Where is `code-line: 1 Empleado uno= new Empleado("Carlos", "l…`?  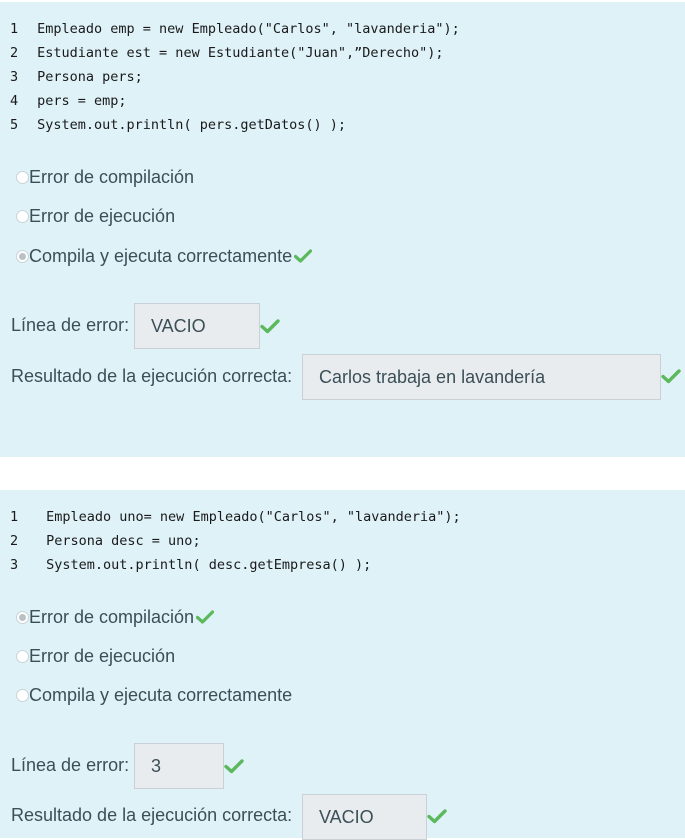 code-line: 1 Empleado uno= new Empleado("Carlos", "l… is located at coordinates (235, 517).